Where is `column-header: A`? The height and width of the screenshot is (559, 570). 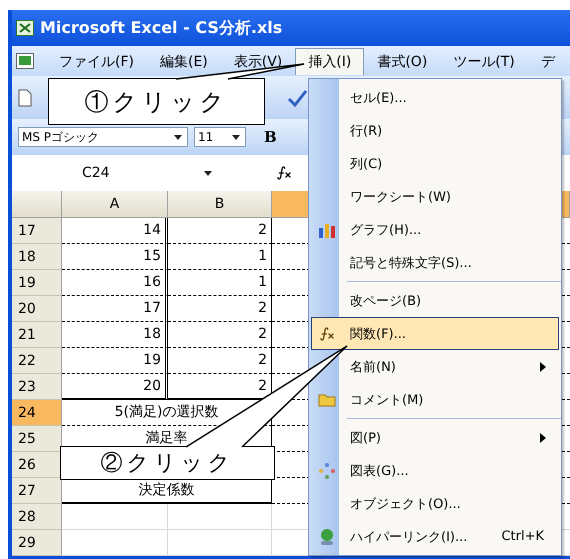
column-header: A is located at coordinates (115, 204).